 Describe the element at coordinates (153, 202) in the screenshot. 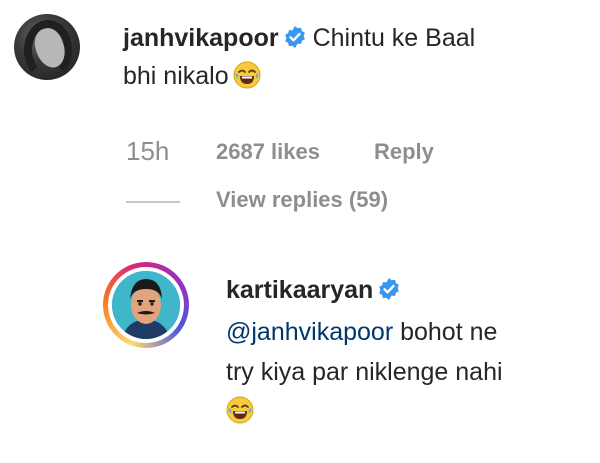

I see `replies-divider` at that location.